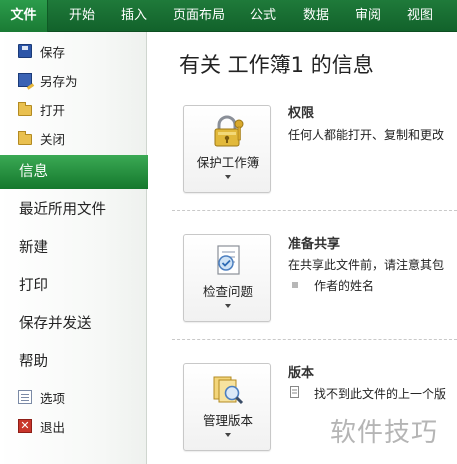  I want to click on sidebar-item-save: 保存, so click(41, 51).